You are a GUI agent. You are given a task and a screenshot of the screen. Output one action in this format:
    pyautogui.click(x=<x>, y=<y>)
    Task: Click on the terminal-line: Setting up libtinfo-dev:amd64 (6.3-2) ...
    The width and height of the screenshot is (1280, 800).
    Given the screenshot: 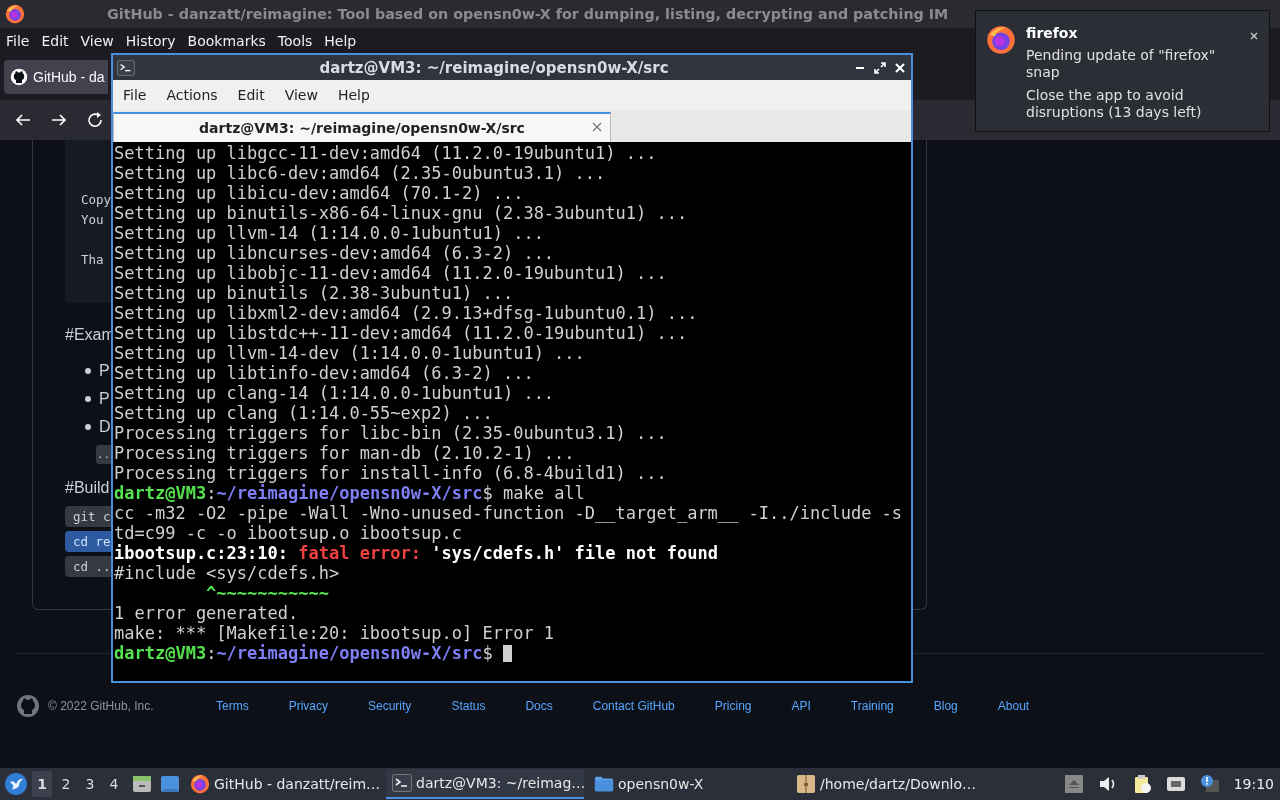 What is the action you would take?
    pyautogui.click(x=324, y=373)
    